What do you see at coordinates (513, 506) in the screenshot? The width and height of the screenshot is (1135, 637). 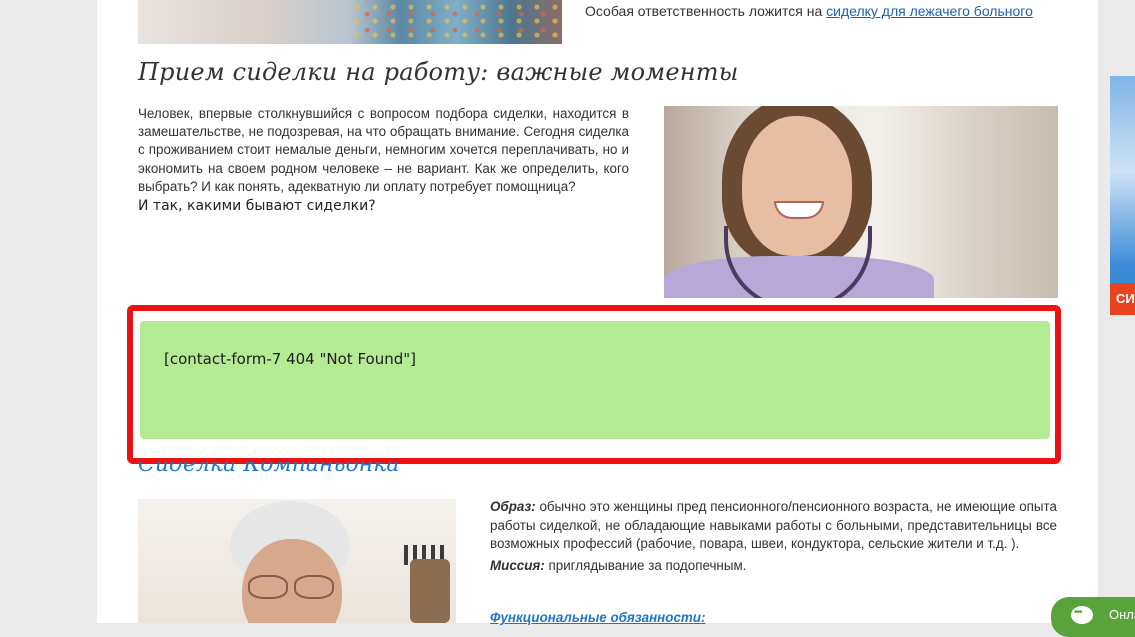 I see `image-label: Образ:` at bounding box center [513, 506].